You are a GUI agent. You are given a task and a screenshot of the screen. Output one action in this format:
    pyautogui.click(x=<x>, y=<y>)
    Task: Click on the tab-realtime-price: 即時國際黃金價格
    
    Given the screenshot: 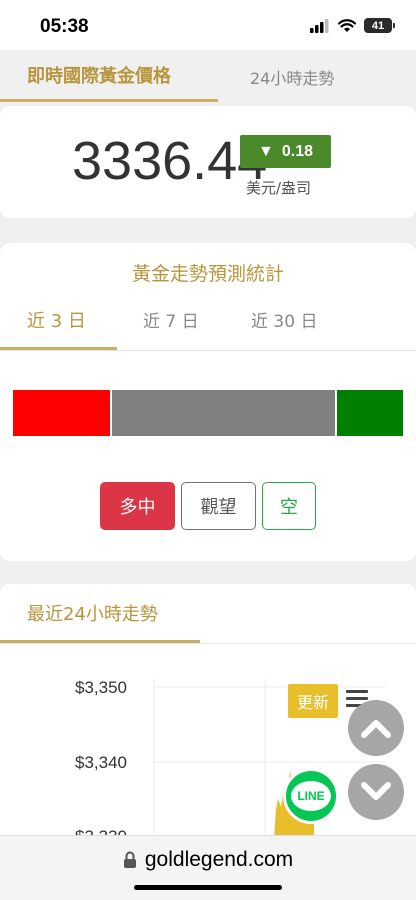 What is the action you would take?
    pyautogui.click(x=99, y=75)
    